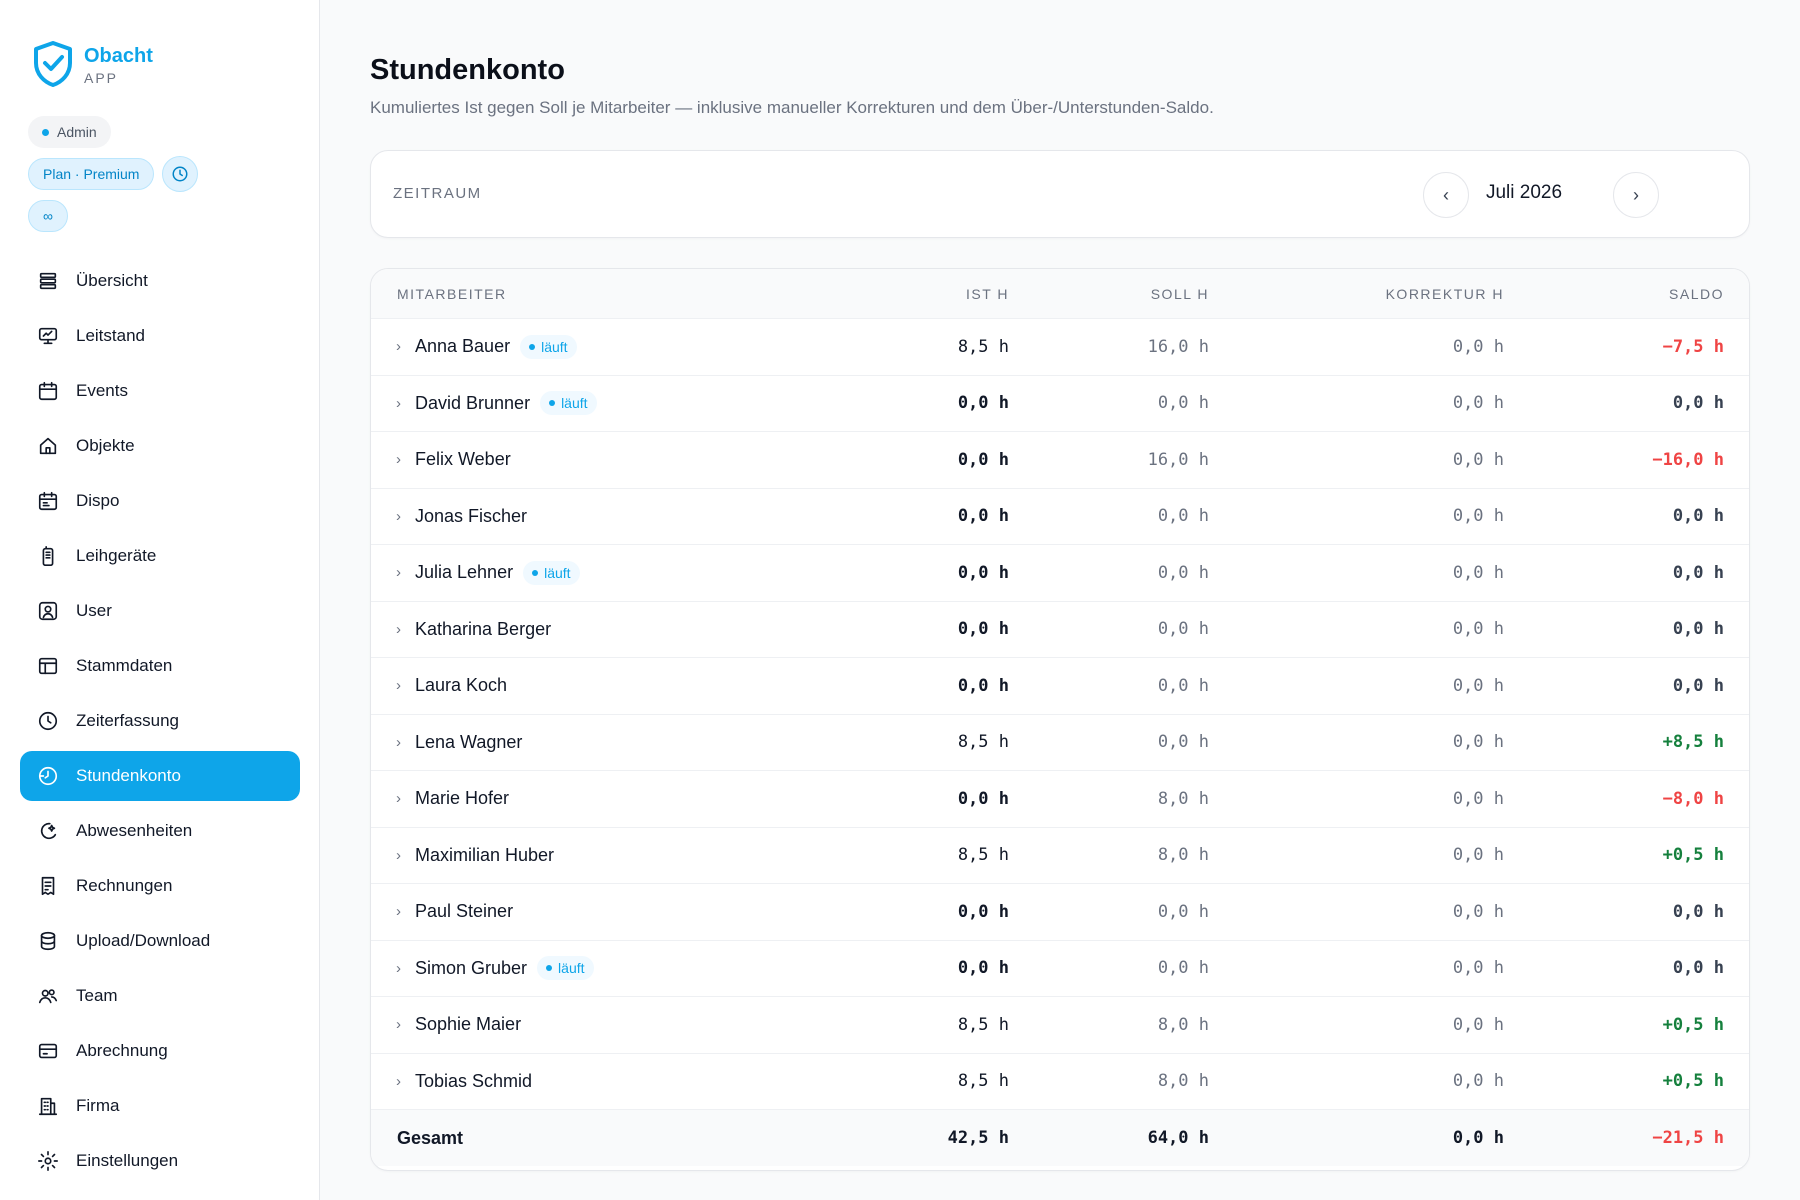 This screenshot has width=1800, height=1200. What do you see at coordinates (1060, 1025) in the screenshot?
I see `table-row: › Sophie Maier 8,5 h 8,0 h 0,0 h +0,5 h` at bounding box center [1060, 1025].